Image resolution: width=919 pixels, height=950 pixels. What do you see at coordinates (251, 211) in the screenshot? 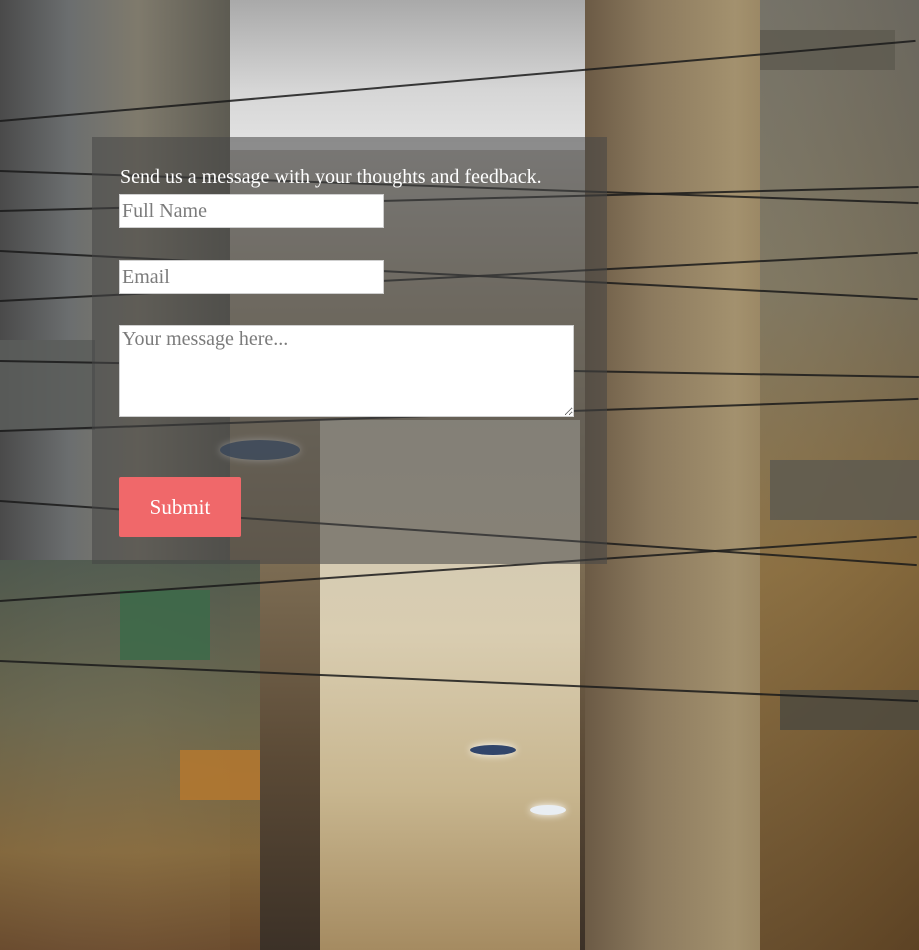
I see `full-name-input` at bounding box center [251, 211].